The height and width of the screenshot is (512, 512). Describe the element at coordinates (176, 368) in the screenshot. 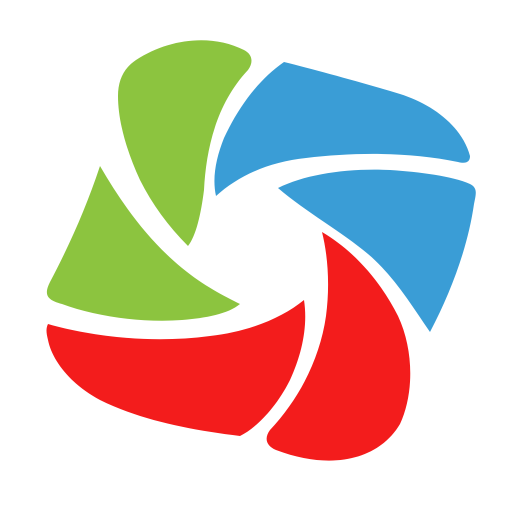

I see `red-blade-left` at that location.